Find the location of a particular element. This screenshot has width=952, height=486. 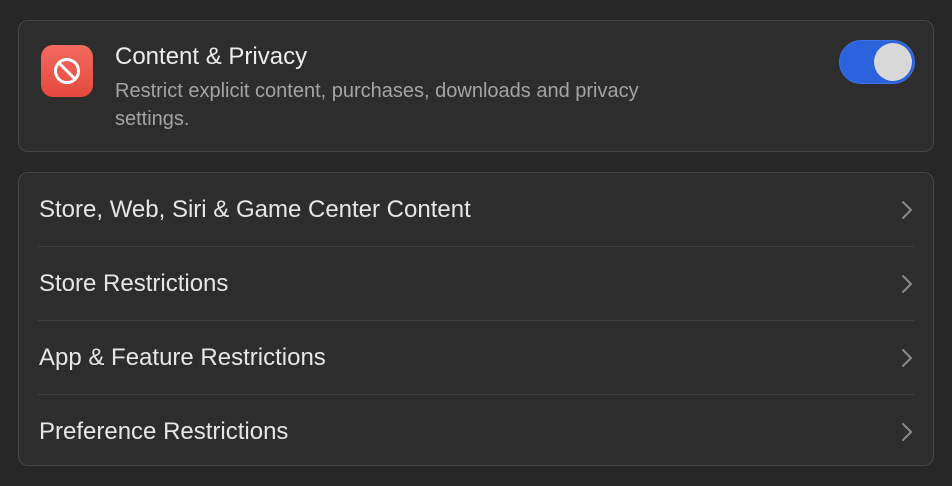

content-privacy-toggle is located at coordinates (877, 62).